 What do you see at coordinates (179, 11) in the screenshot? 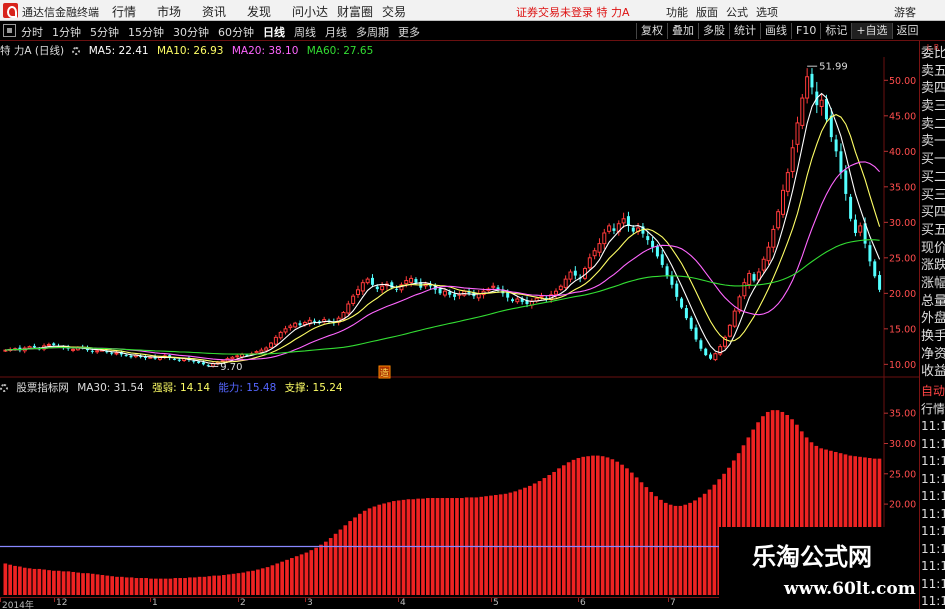
I see `menu-market: 市场` at bounding box center [179, 11].